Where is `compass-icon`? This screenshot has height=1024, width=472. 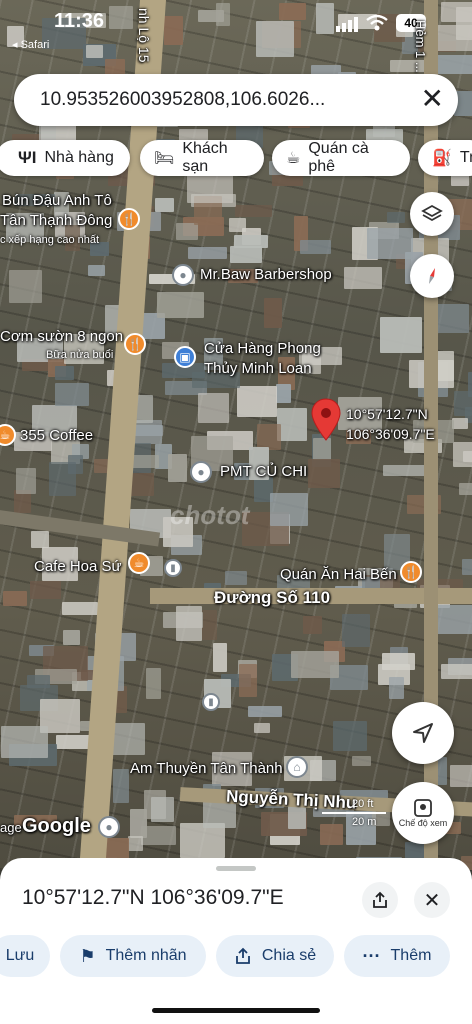 compass-icon is located at coordinates (432, 276).